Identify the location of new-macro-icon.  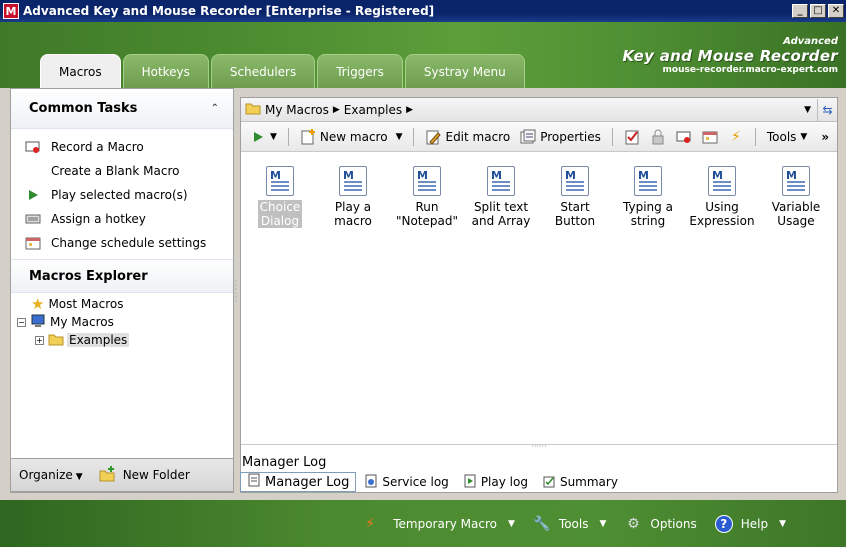
(308, 136).